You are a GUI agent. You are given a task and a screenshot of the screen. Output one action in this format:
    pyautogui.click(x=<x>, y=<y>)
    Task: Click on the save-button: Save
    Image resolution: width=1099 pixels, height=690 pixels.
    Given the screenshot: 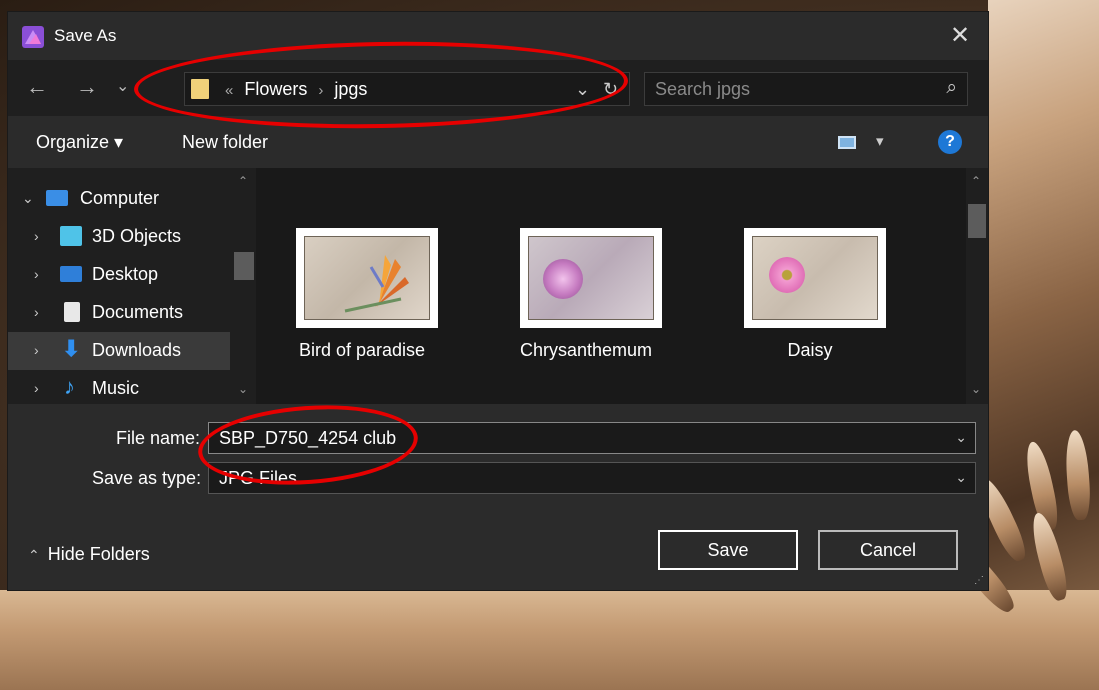 What is the action you would take?
    pyautogui.click(x=728, y=550)
    